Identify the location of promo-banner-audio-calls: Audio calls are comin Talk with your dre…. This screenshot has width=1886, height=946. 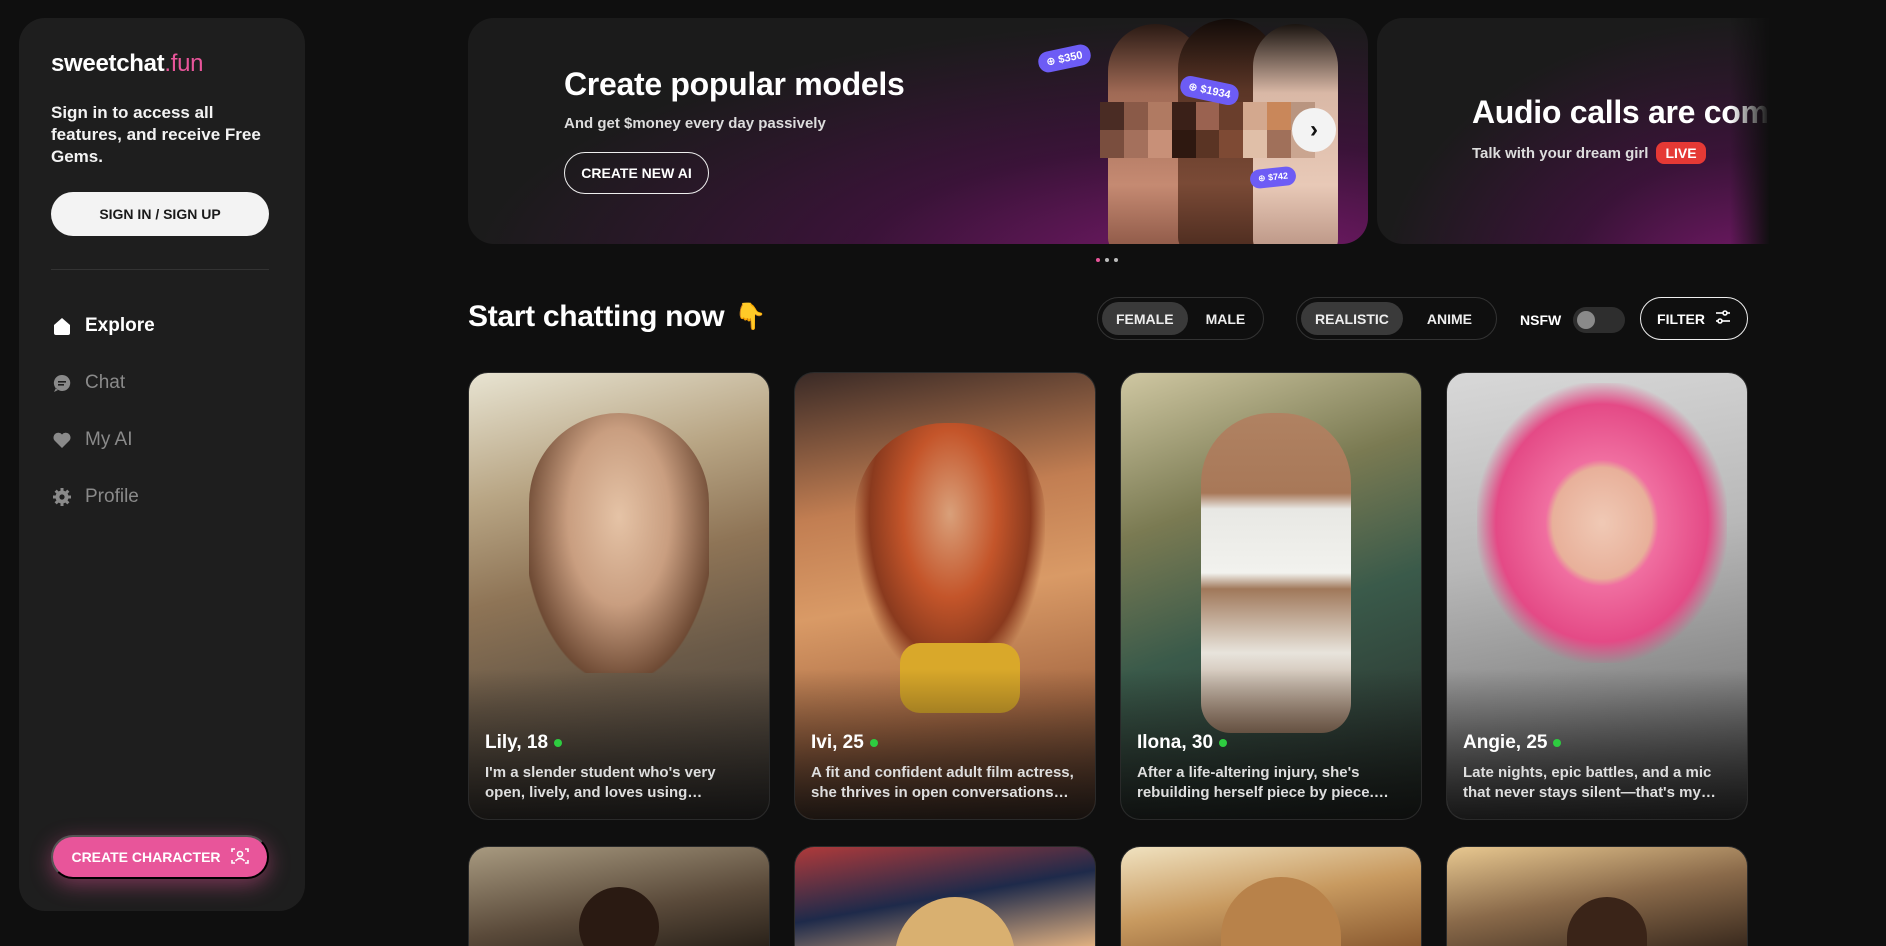
(1573, 131).